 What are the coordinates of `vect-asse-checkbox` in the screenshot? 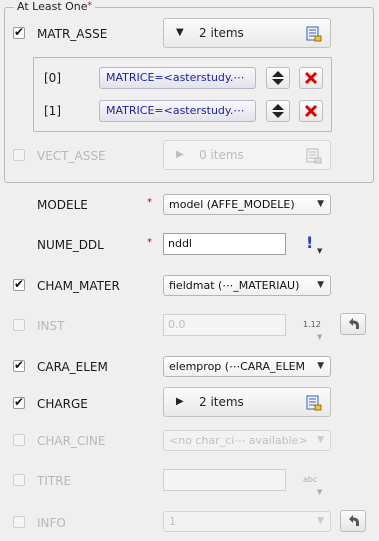 It's located at (19, 155).